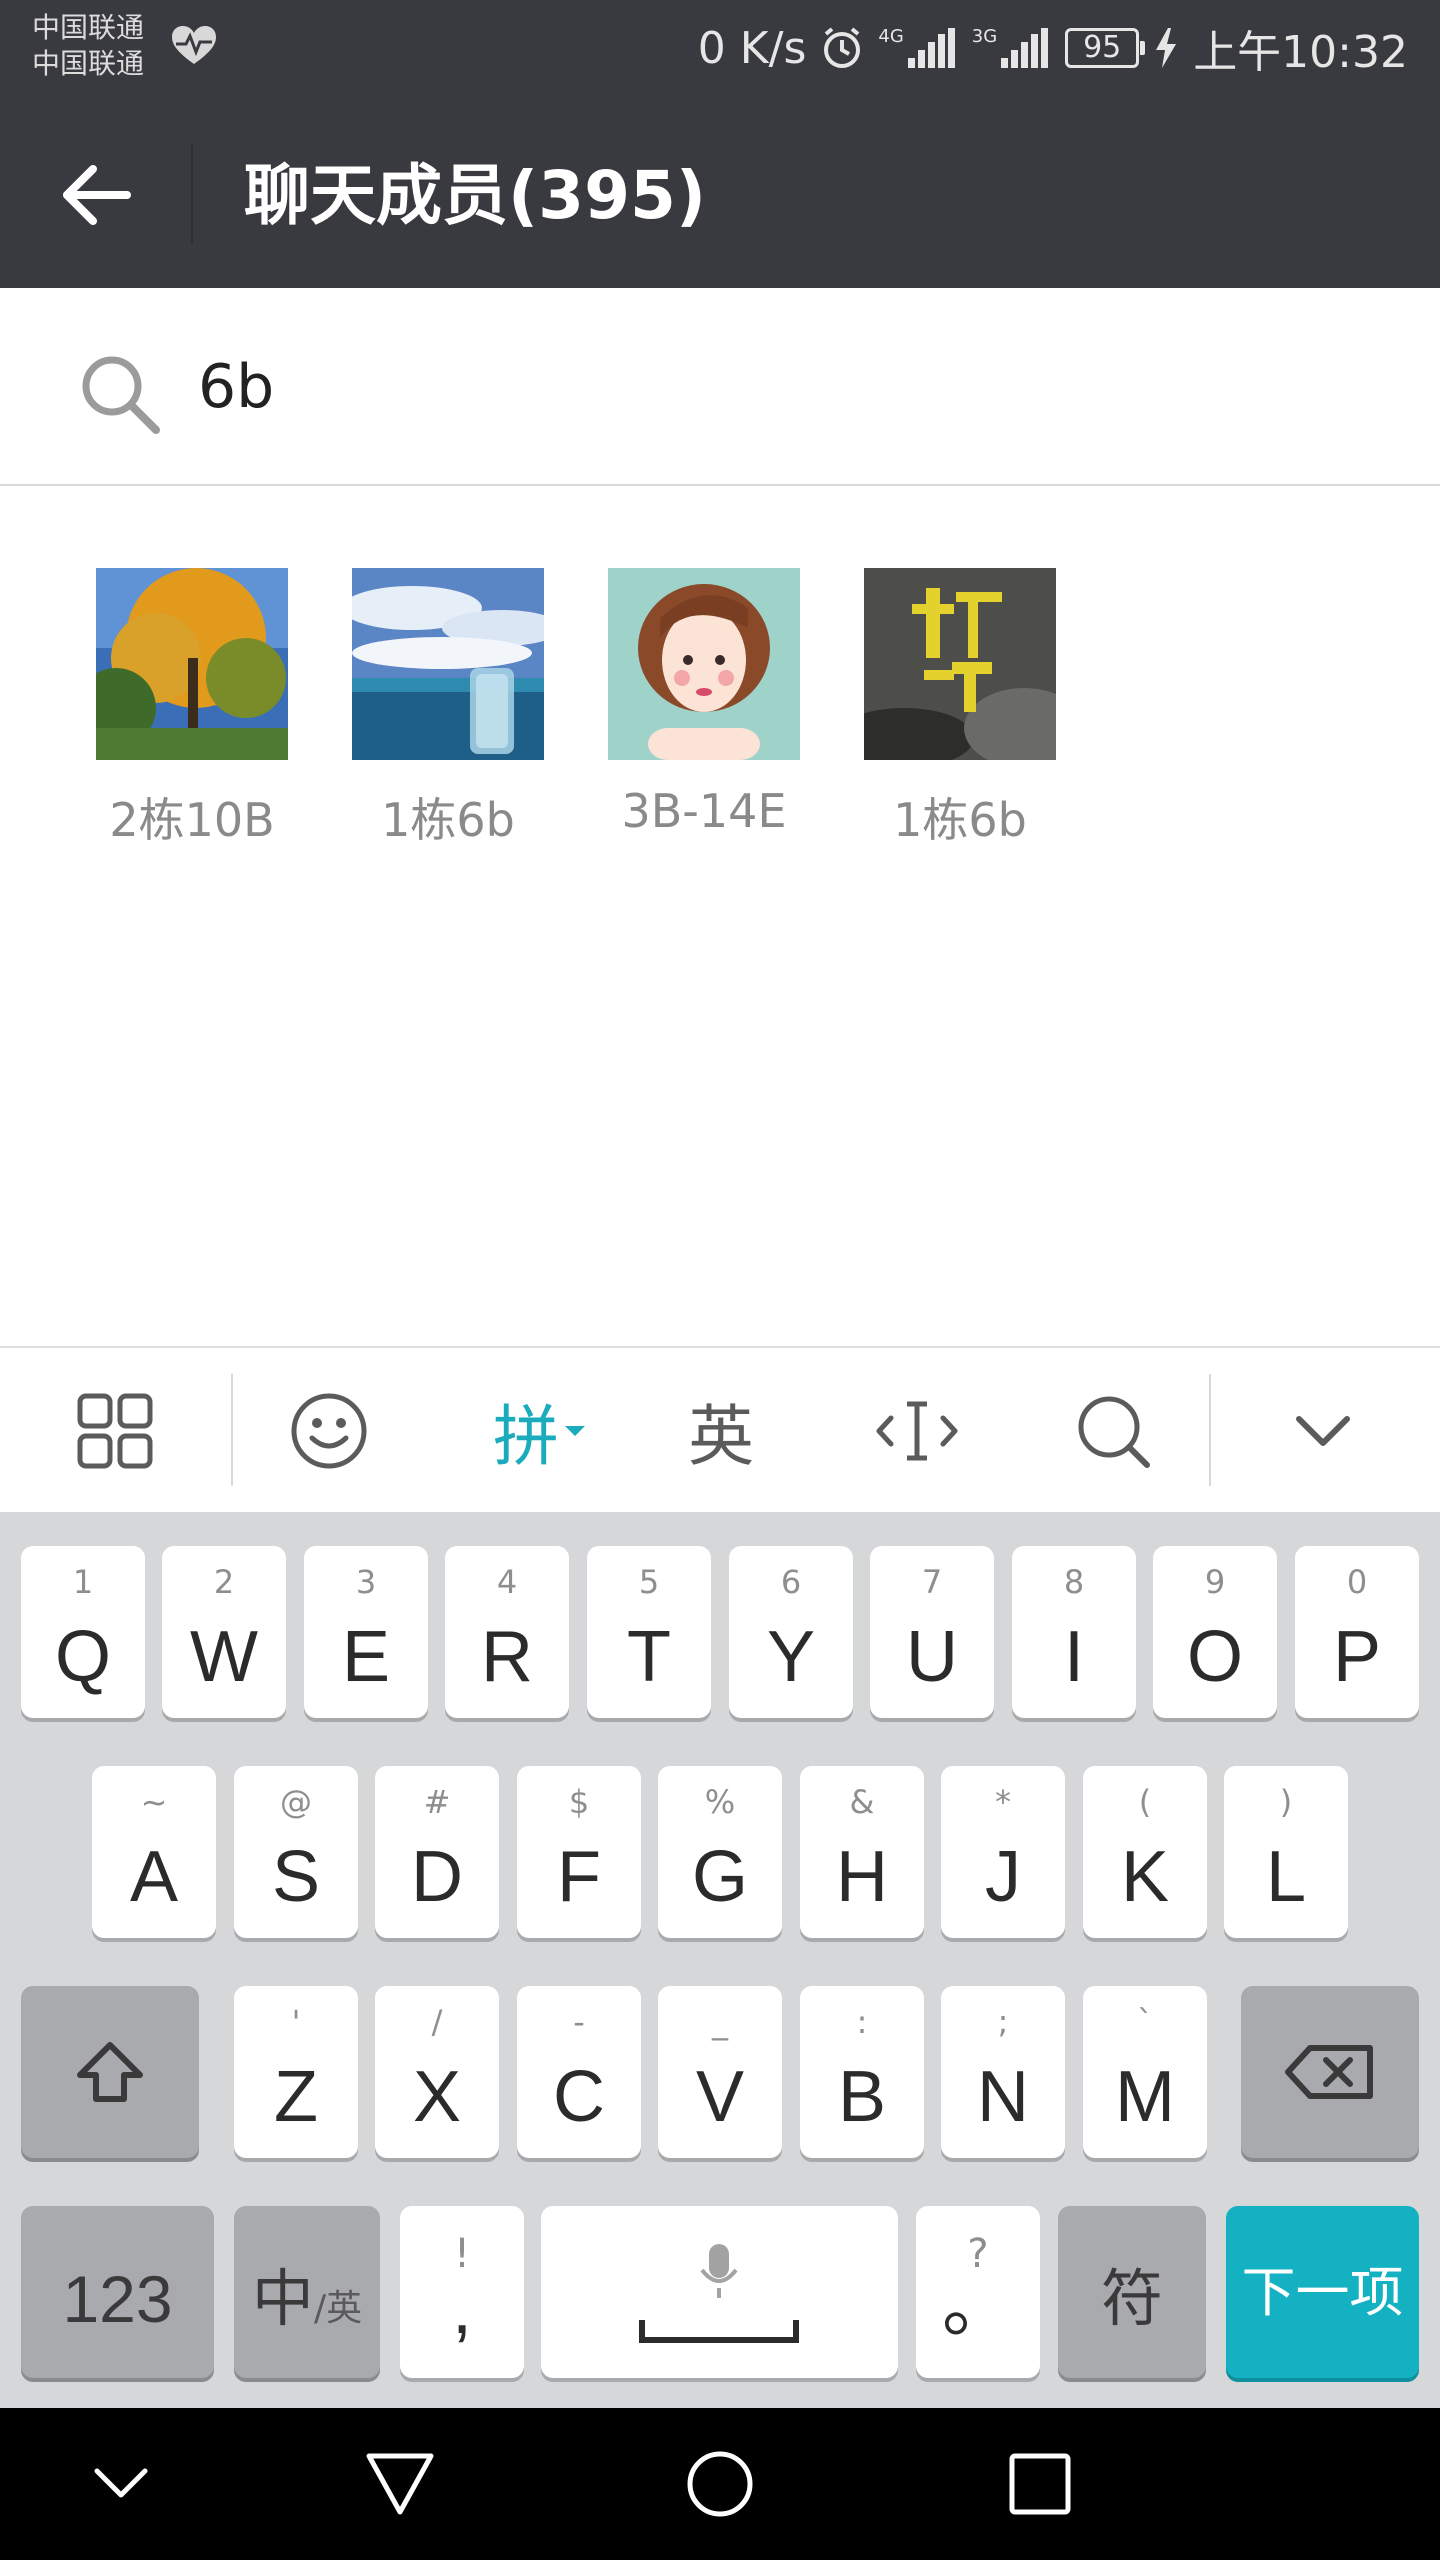 The image size is (1440, 2560). Describe the element at coordinates (83, 1632) in the screenshot. I see `key-q: 1Q` at that location.